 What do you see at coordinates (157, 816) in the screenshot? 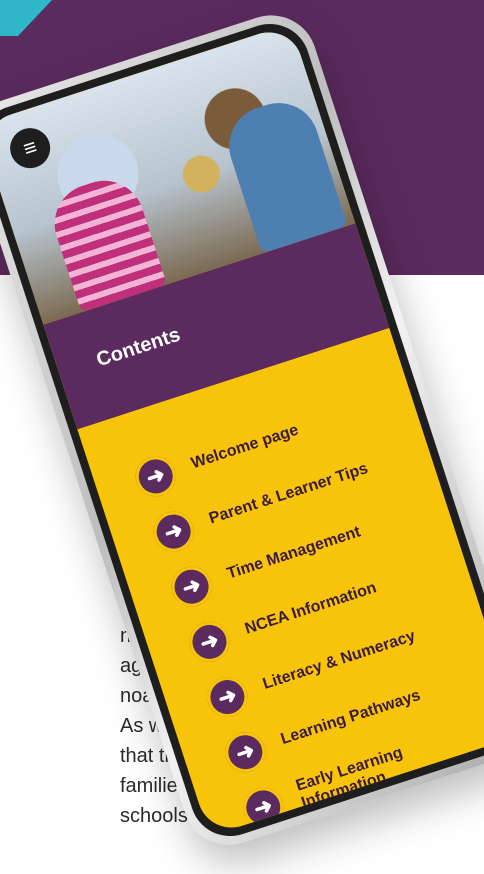
I see `article-line: schools.` at bounding box center [157, 816].